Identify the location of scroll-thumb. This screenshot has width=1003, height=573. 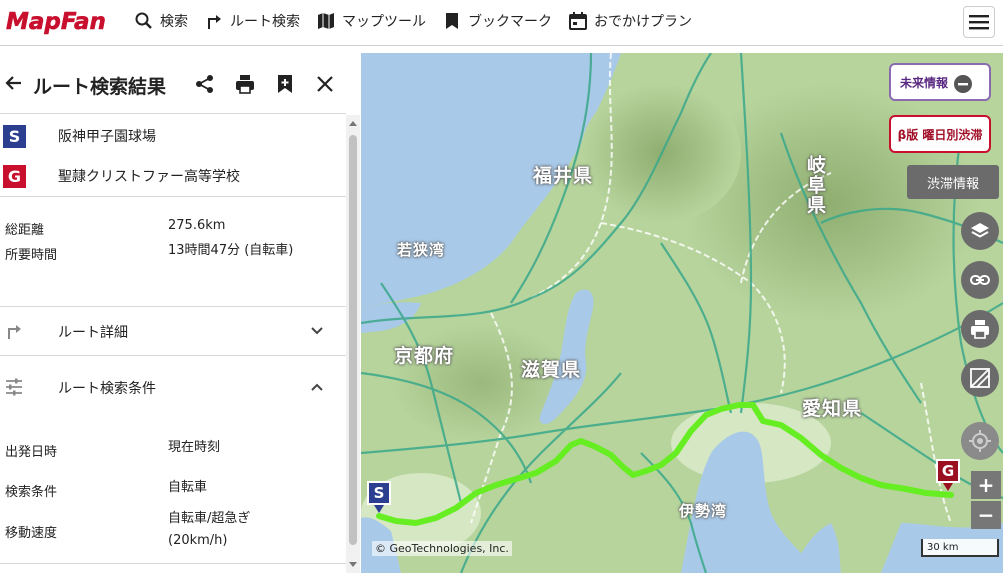
(353, 340).